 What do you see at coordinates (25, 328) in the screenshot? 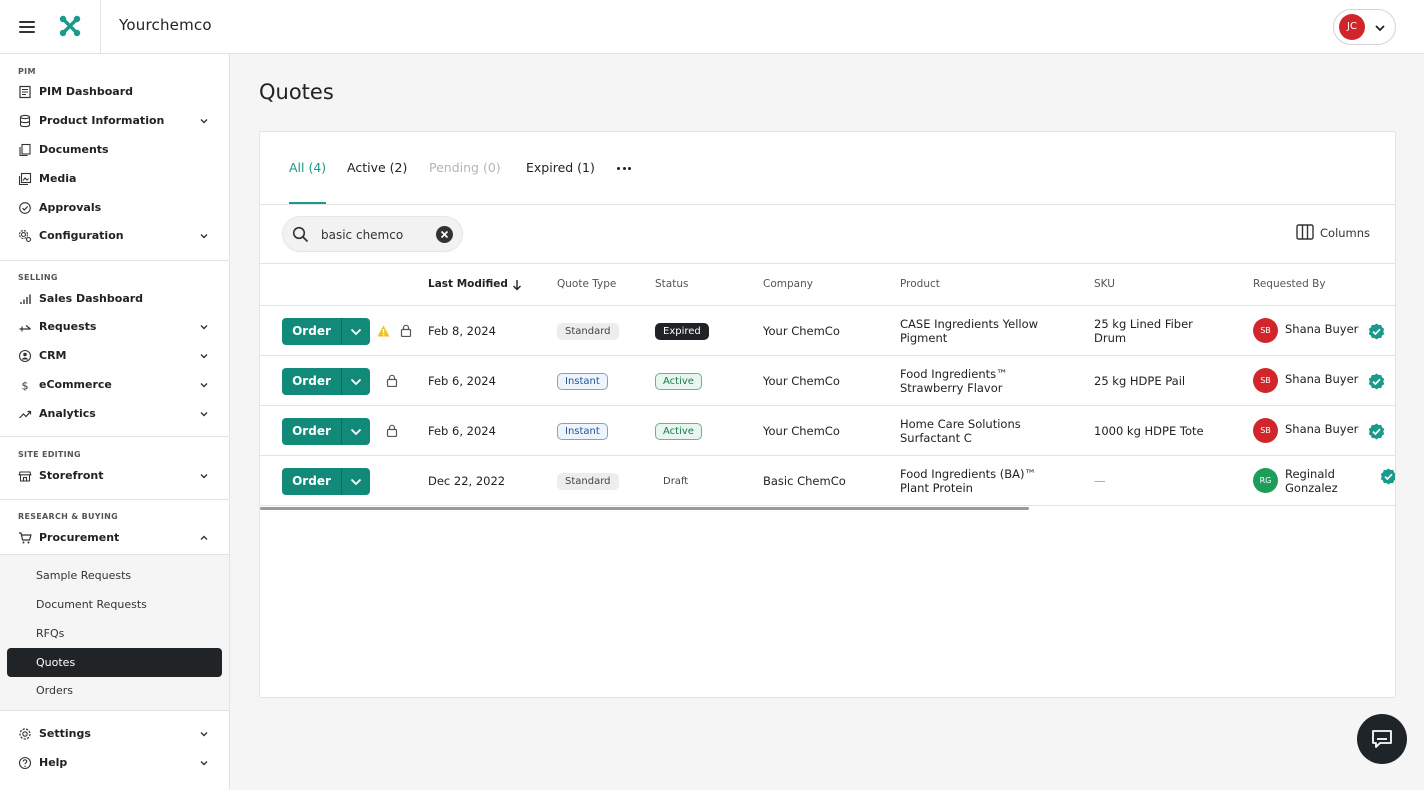
I see `requests-icon` at bounding box center [25, 328].